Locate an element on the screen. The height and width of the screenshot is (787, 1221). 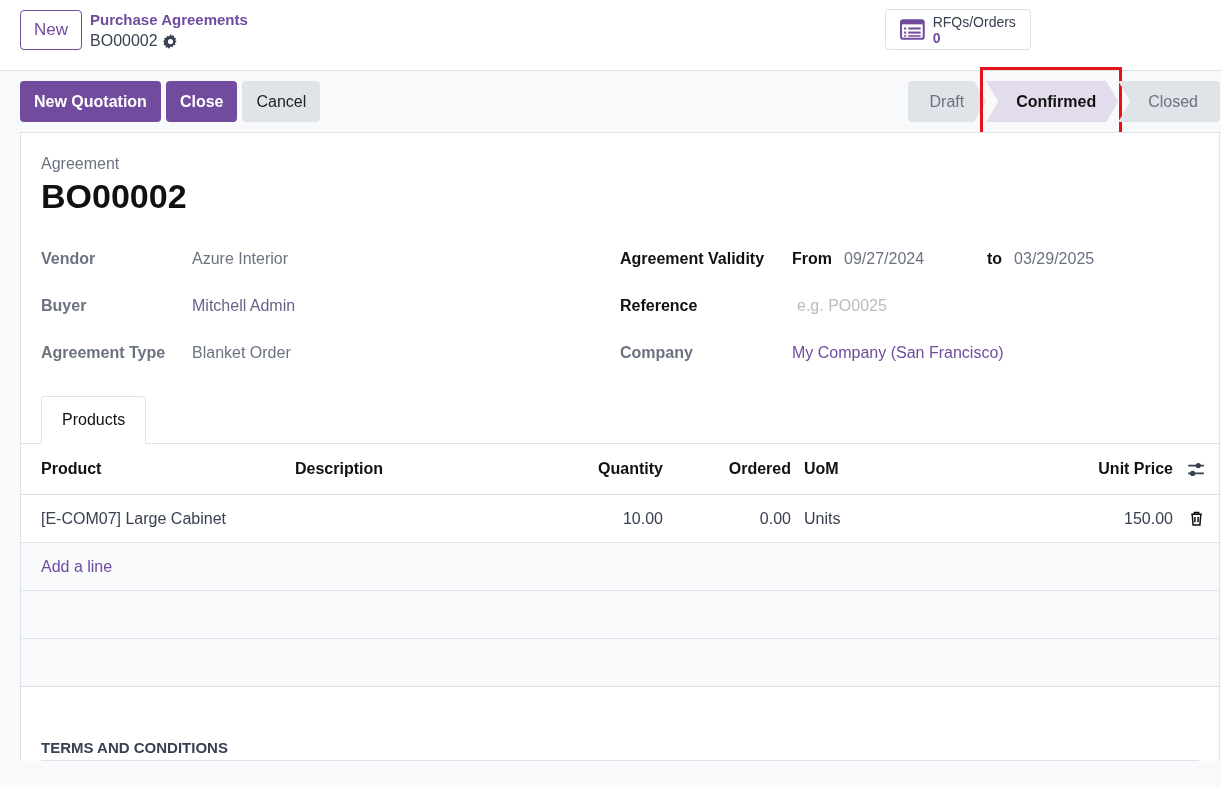
new-button: New is located at coordinates (51, 30).